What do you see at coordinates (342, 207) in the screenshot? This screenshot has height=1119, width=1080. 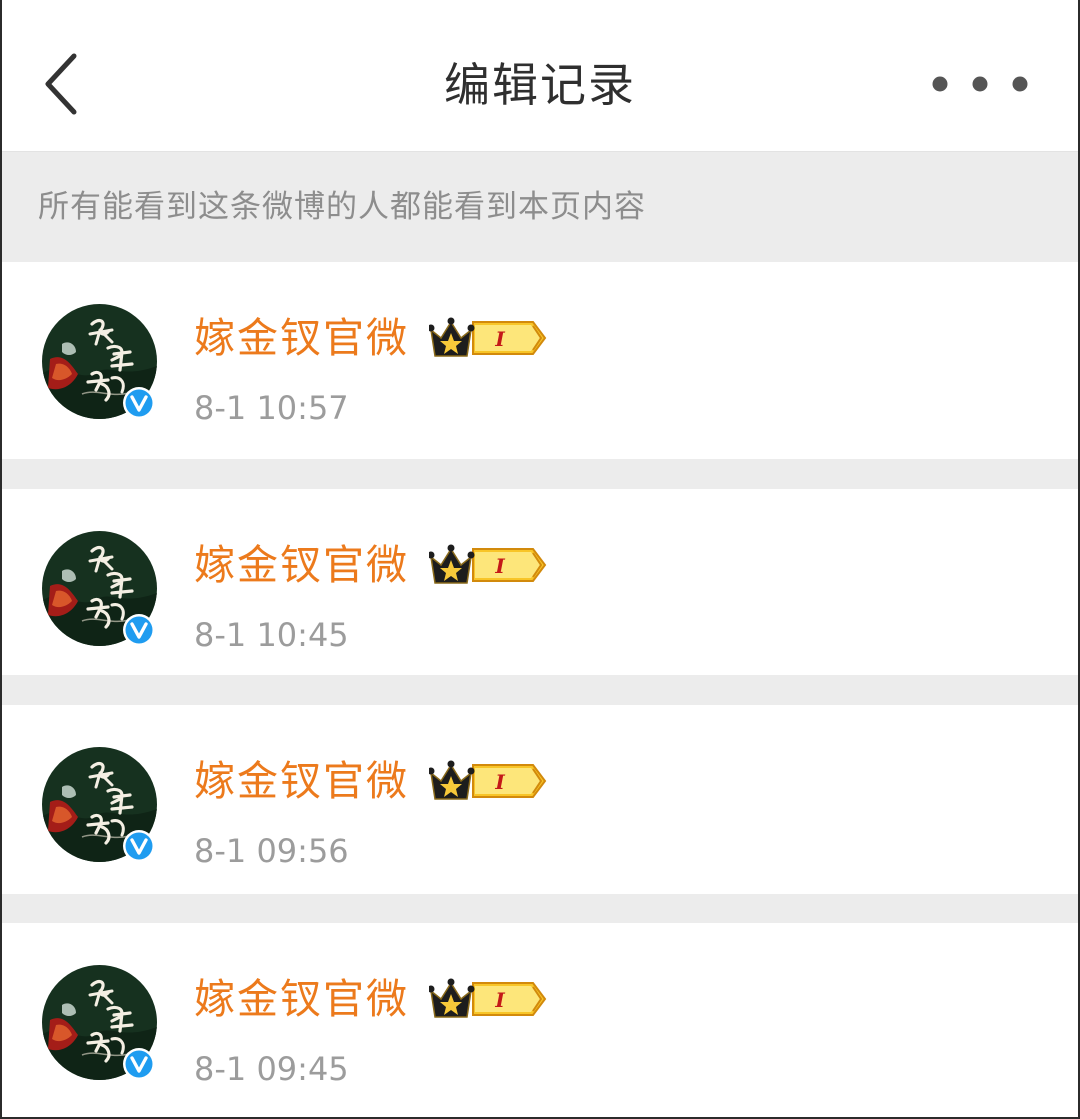 I see `visibility-notice-text: 所有能看到这条微博的人都能看到本页内容` at bounding box center [342, 207].